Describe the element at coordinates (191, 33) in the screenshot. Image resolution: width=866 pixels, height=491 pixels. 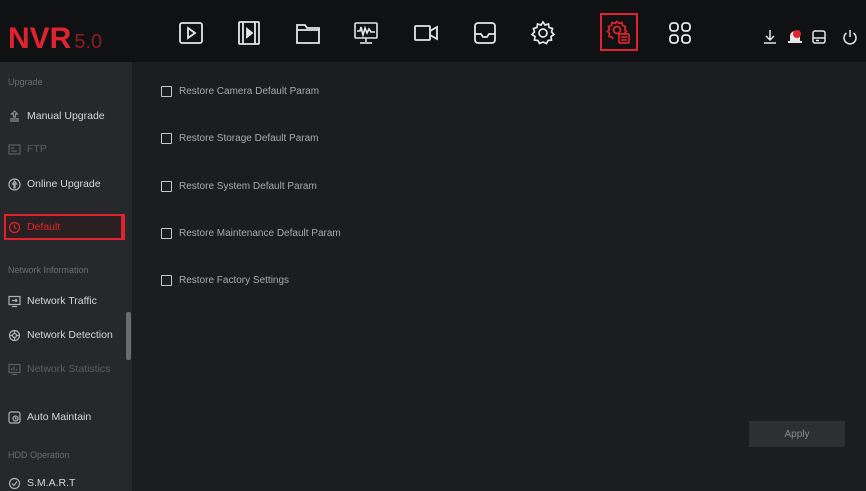
I see `playback-icon` at that location.